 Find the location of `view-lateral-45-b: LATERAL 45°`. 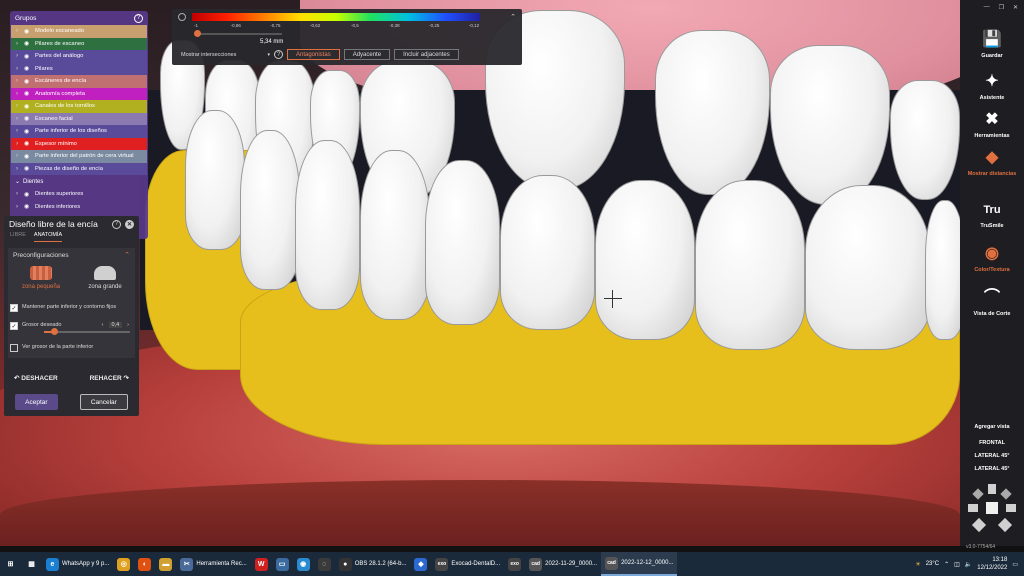

view-lateral-45-b: LATERAL 45° is located at coordinates (992, 469).